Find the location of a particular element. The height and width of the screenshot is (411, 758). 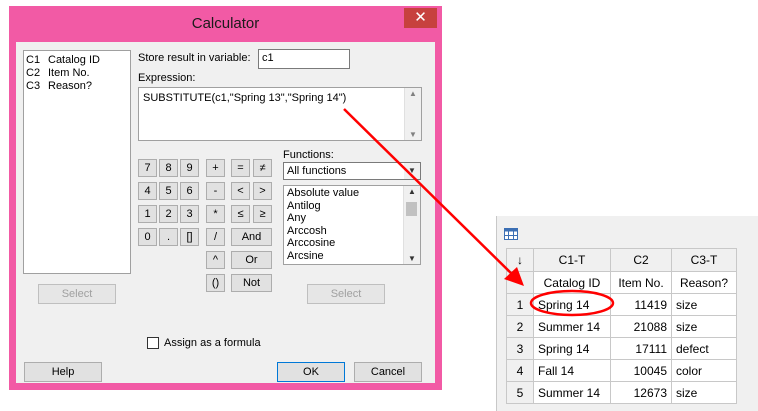

table-row: 1 Spring 14 11419 size is located at coordinates (621, 304).